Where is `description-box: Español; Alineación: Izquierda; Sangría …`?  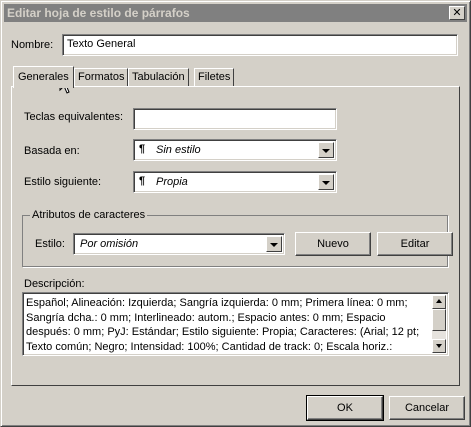
description-box: Español; Alineación: Izquierda; Sangría … is located at coordinates (235, 324).